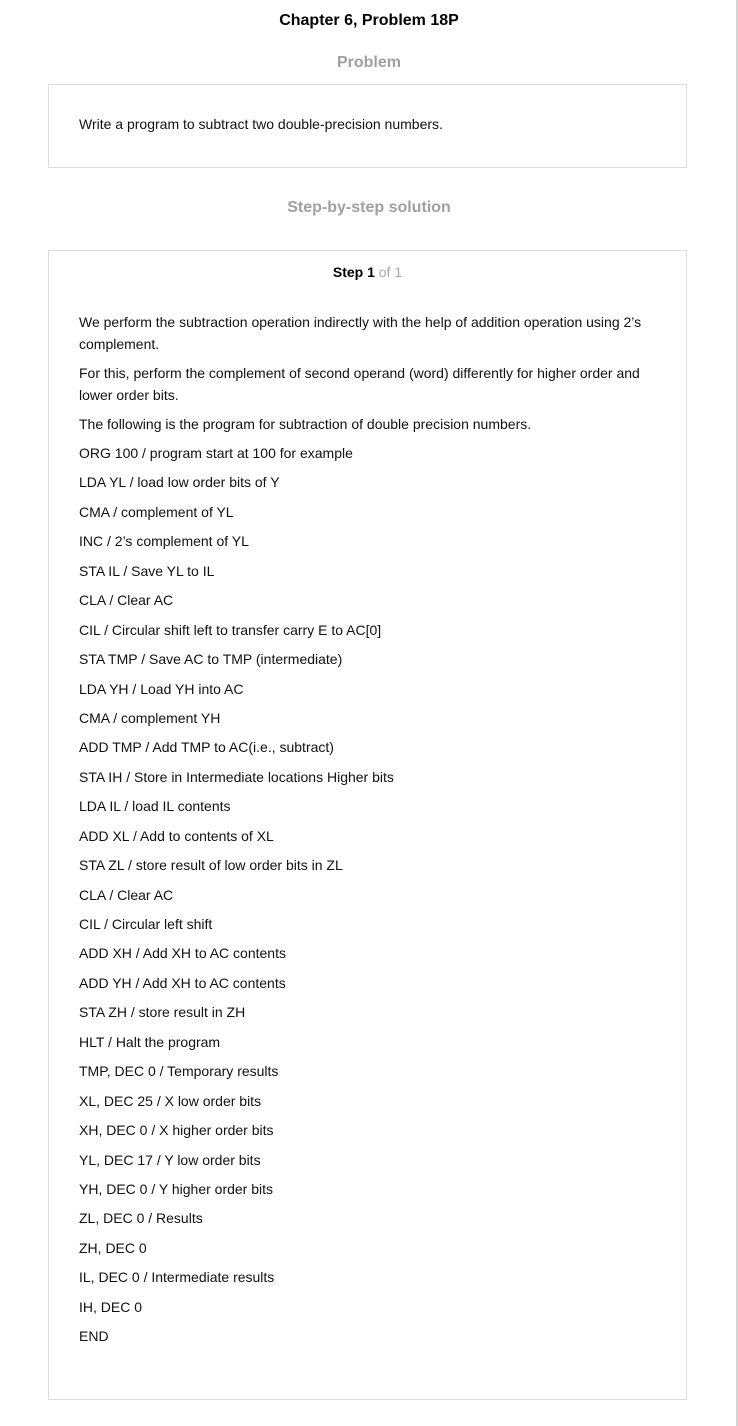 Image resolution: width=738 pixels, height=1426 pixels. What do you see at coordinates (162, 1012) in the screenshot?
I see `program-line: STA ZH / store result in ZH` at bounding box center [162, 1012].